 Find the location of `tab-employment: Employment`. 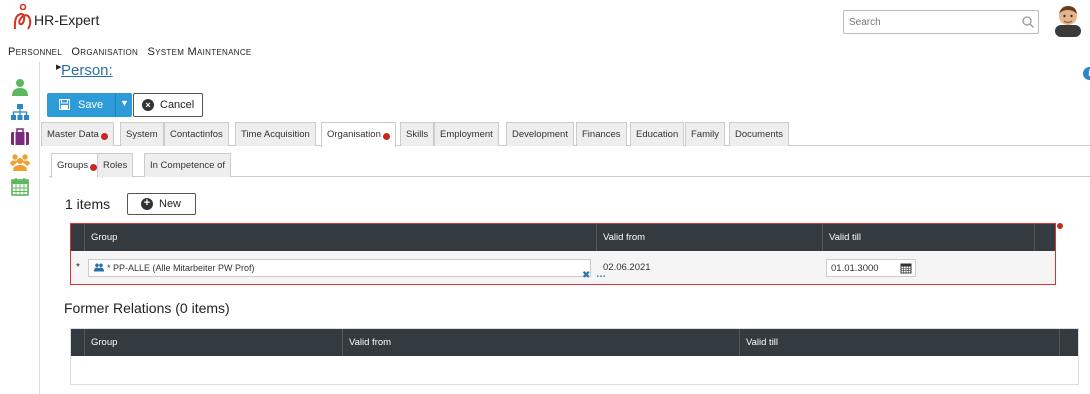

tab-employment: Employment is located at coordinates (466, 134).